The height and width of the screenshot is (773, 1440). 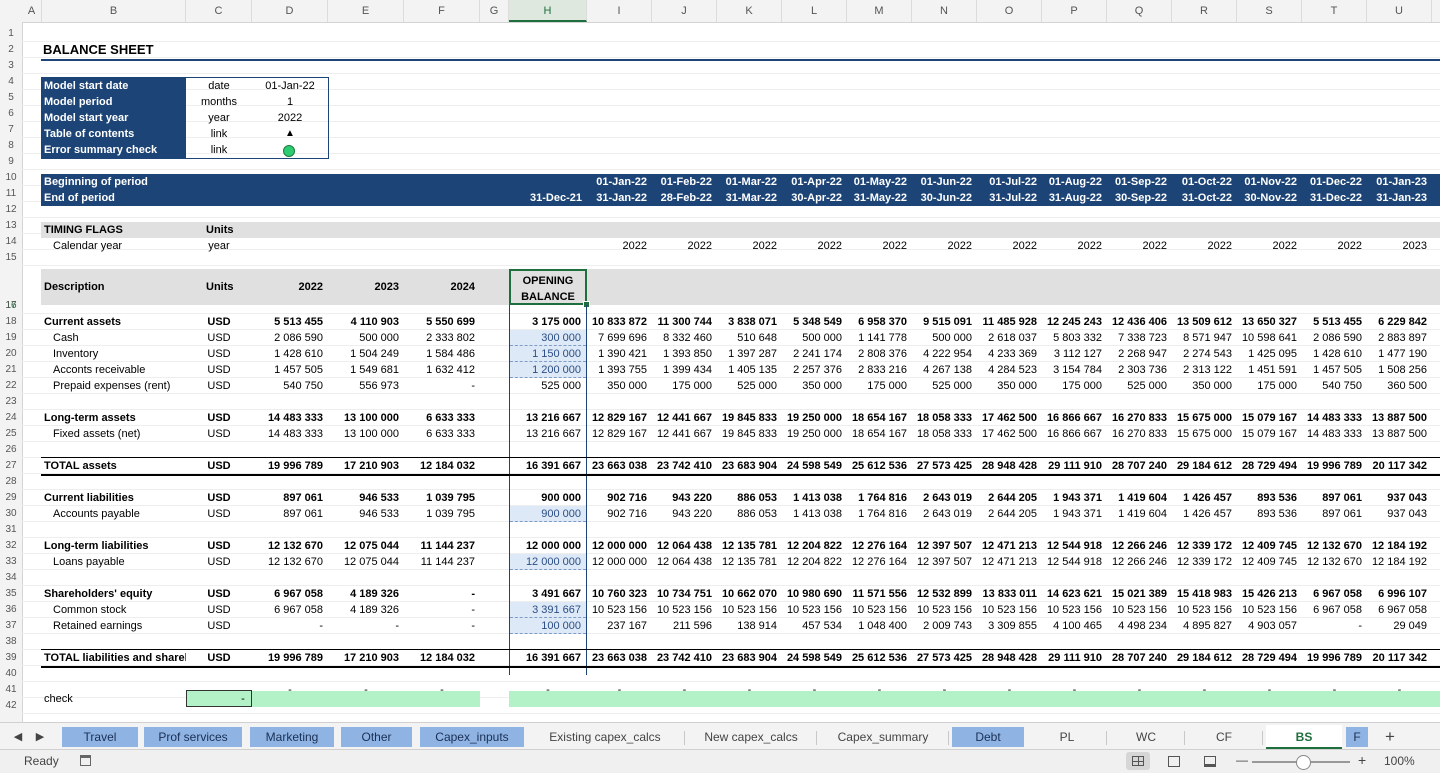 What do you see at coordinates (11, 658) in the screenshot?
I see `row-header-39: 39` at bounding box center [11, 658].